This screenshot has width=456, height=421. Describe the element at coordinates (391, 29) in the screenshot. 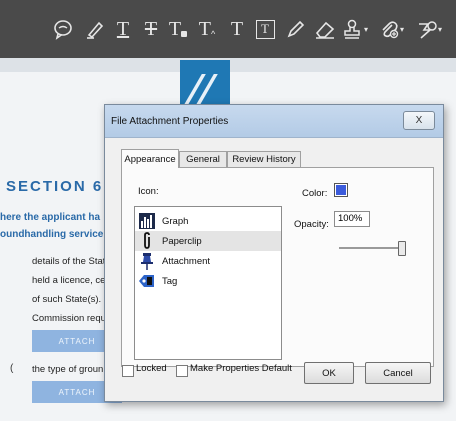

I see `attach-file-icon: ▾` at that location.